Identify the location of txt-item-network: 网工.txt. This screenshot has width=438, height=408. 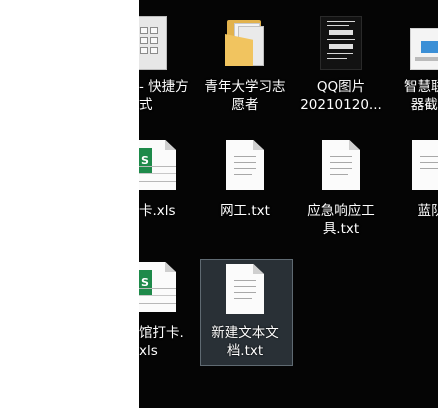
(245, 190).